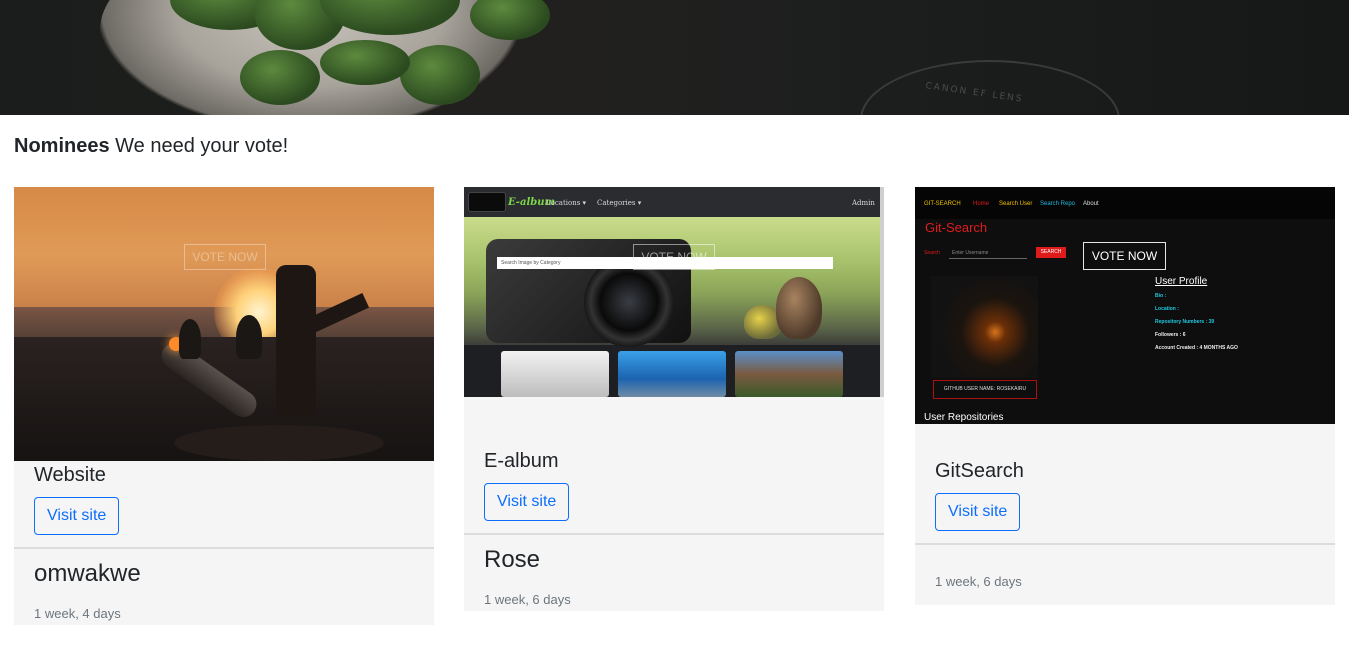 Image resolution: width=1349 pixels, height=654 pixels. What do you see at coordinates (956, 227) in the screenshot?
I see `app-title: Git-Search` at bounding box center [956, 227].